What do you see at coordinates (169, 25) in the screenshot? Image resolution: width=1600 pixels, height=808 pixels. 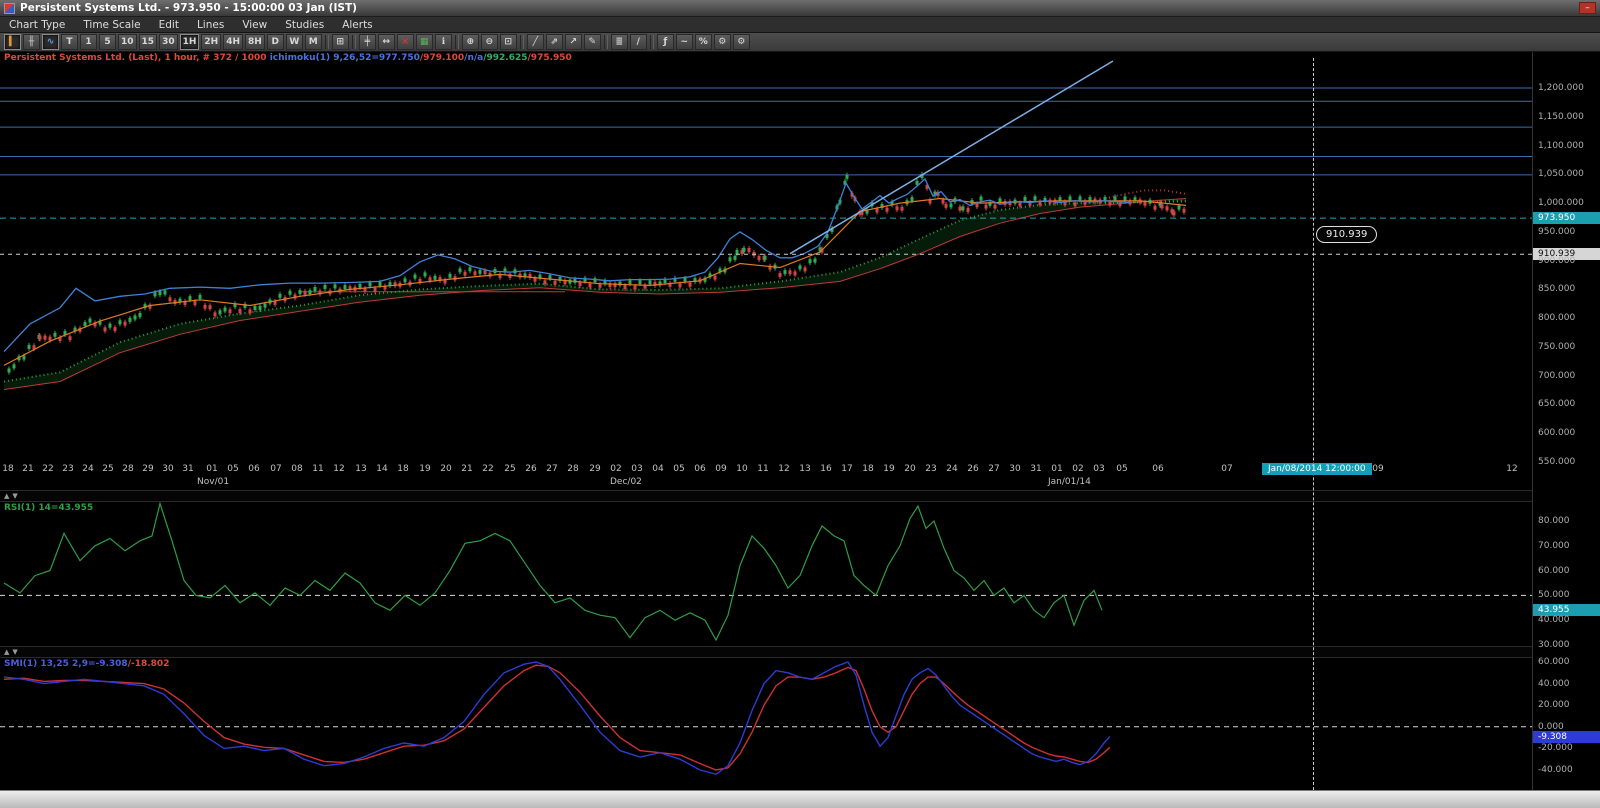 I see `menu-edit: Edit` at bounding box center [169, 25].